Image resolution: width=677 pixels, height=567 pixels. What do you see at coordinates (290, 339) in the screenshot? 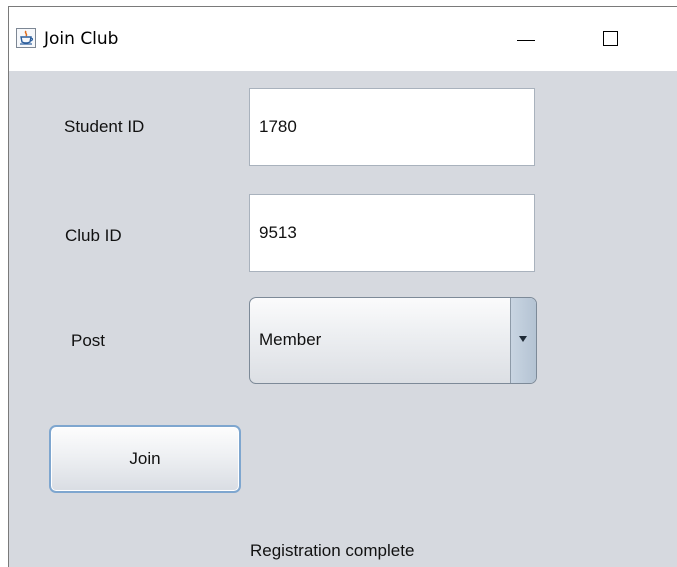
I see `post-selected-value: Member` at bounding box center [290, 339].